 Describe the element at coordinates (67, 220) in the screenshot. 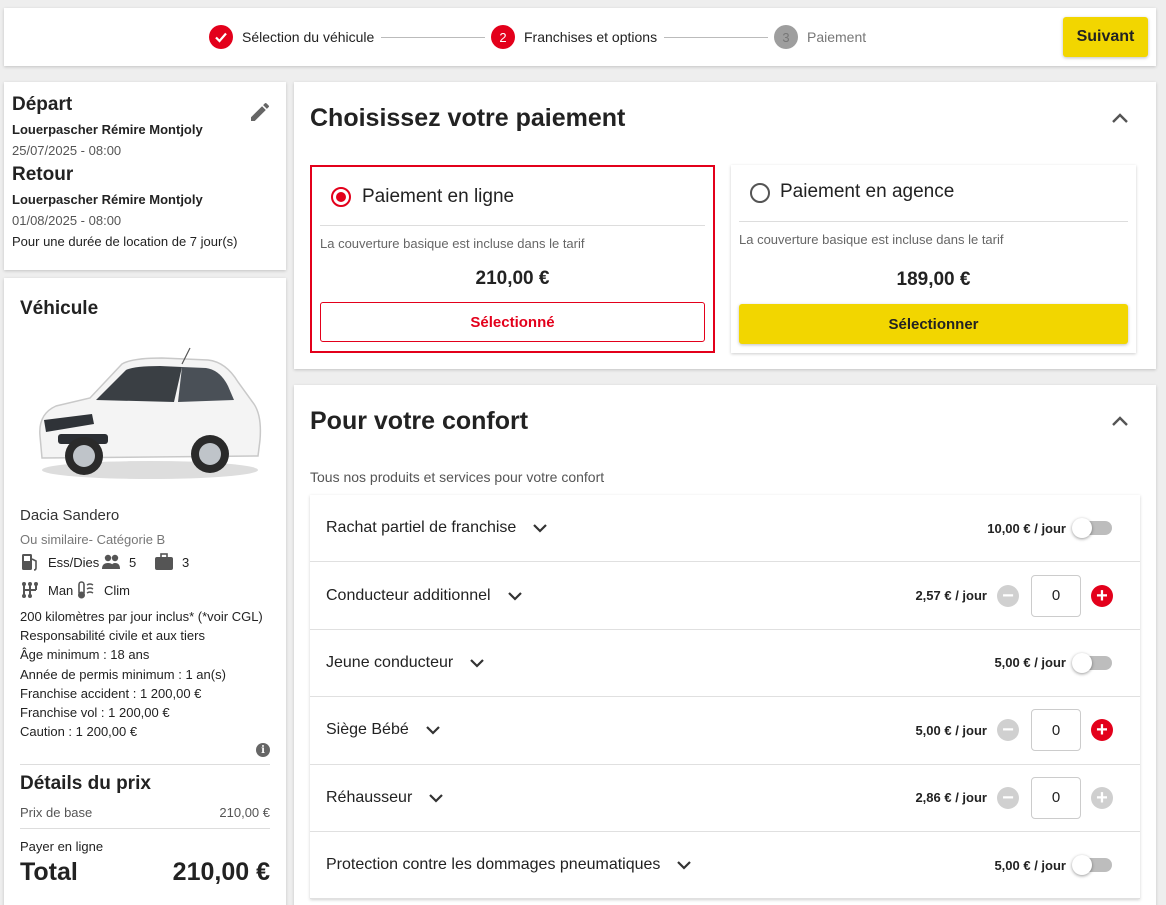

I see `return-date: 01/08/2025 - 08:00` at that location.